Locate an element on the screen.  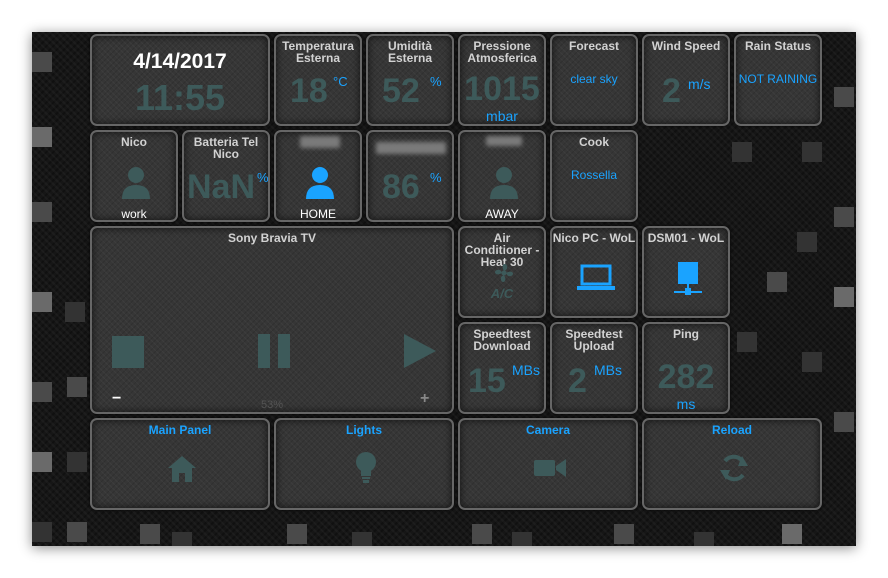
temperature-unit: °C is located at coordinates (340, 81).